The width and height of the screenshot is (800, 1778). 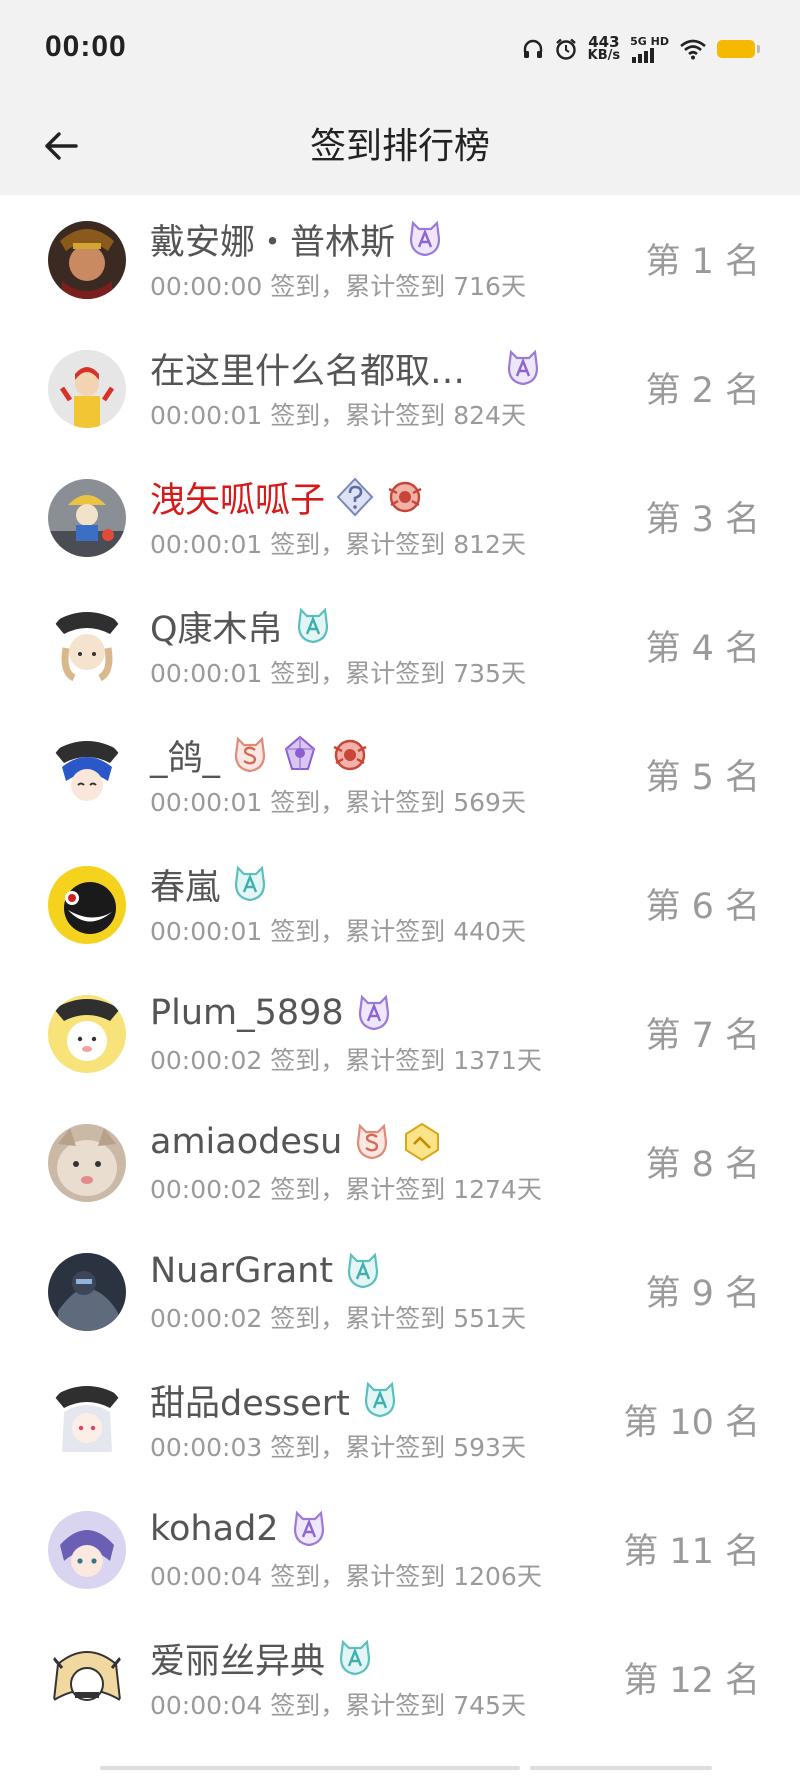 I want to click on rank-label: 第 11 名, so click(x=691, y=1552).